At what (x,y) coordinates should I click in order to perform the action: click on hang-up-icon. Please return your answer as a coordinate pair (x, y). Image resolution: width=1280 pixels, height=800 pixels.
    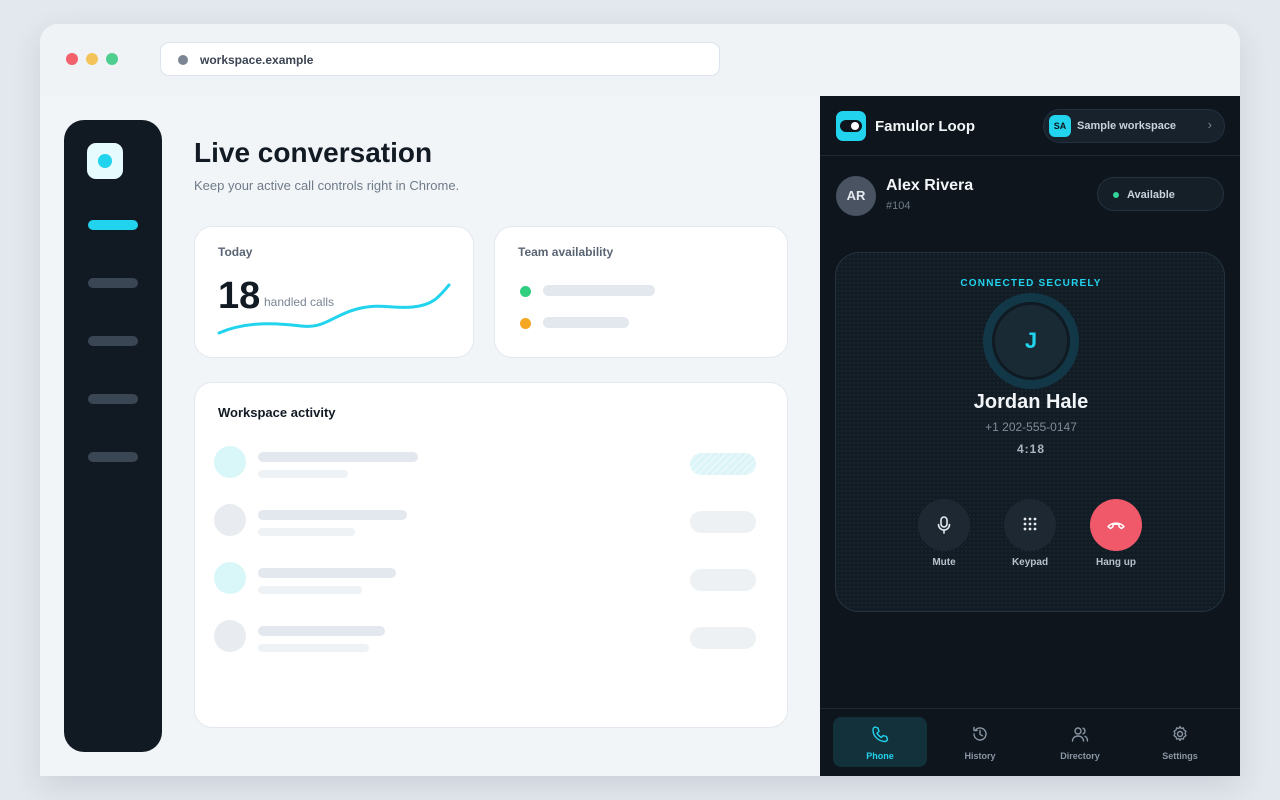
    Looking at the image, I should click on (1116, 526).